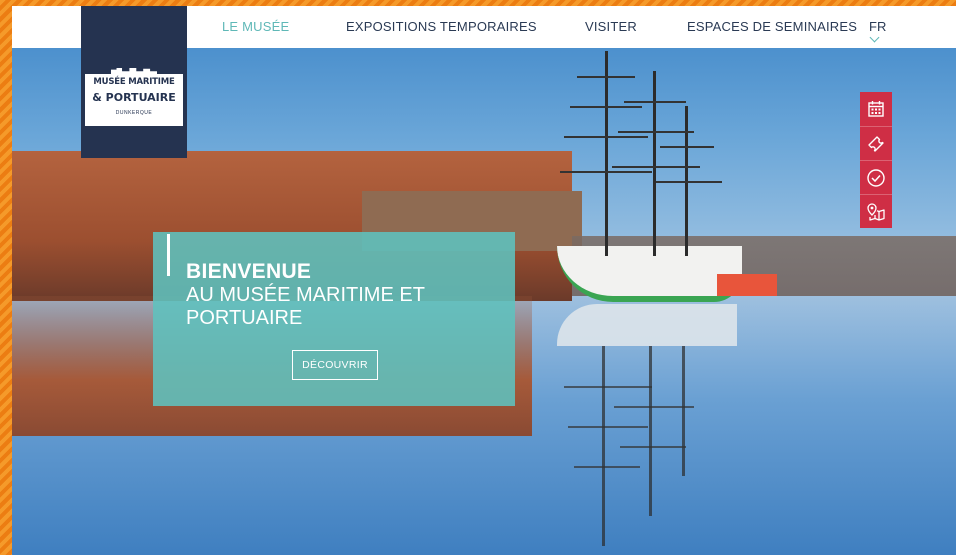 Image resolution: width=956 pixels, height=555 pixels. I want to click on tall-ship-hull, so click(649, 274).